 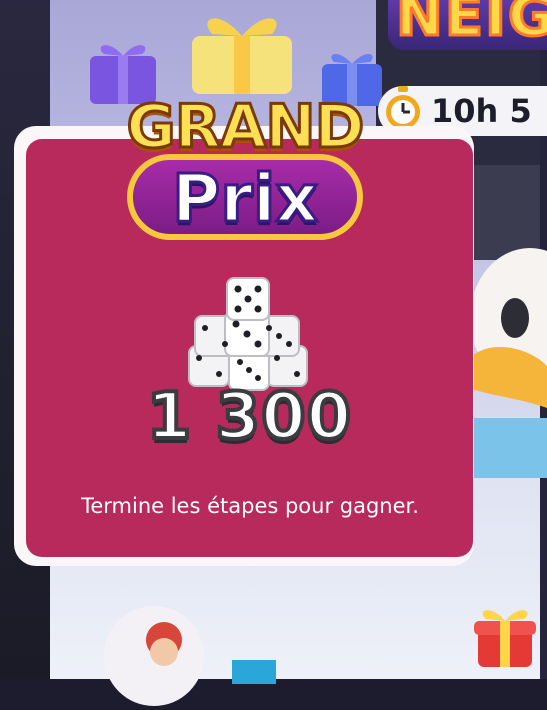 What do you see at coordinates (505, 636) in the screenshot?
I see `gift-box-icon` at bounding box center [505, 636].